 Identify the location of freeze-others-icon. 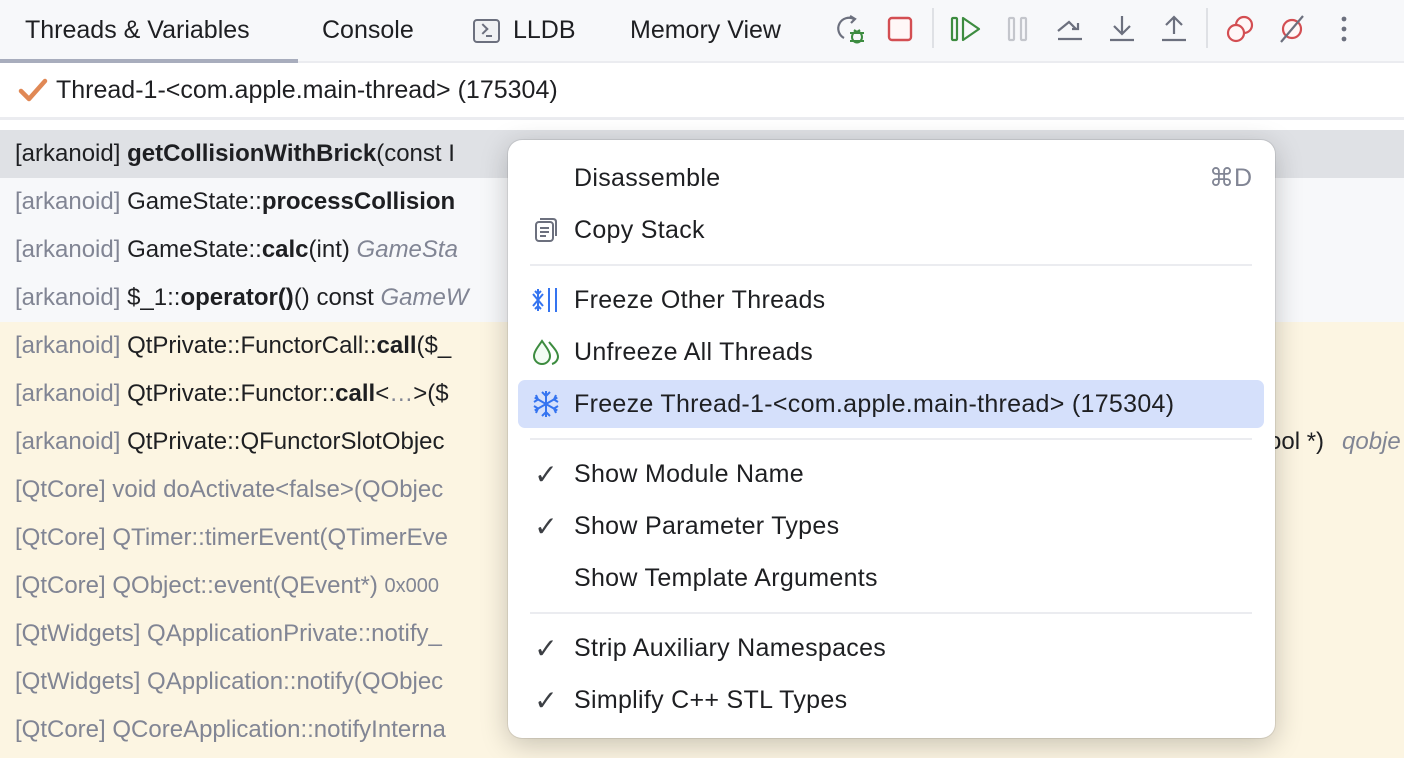
(544, 300).